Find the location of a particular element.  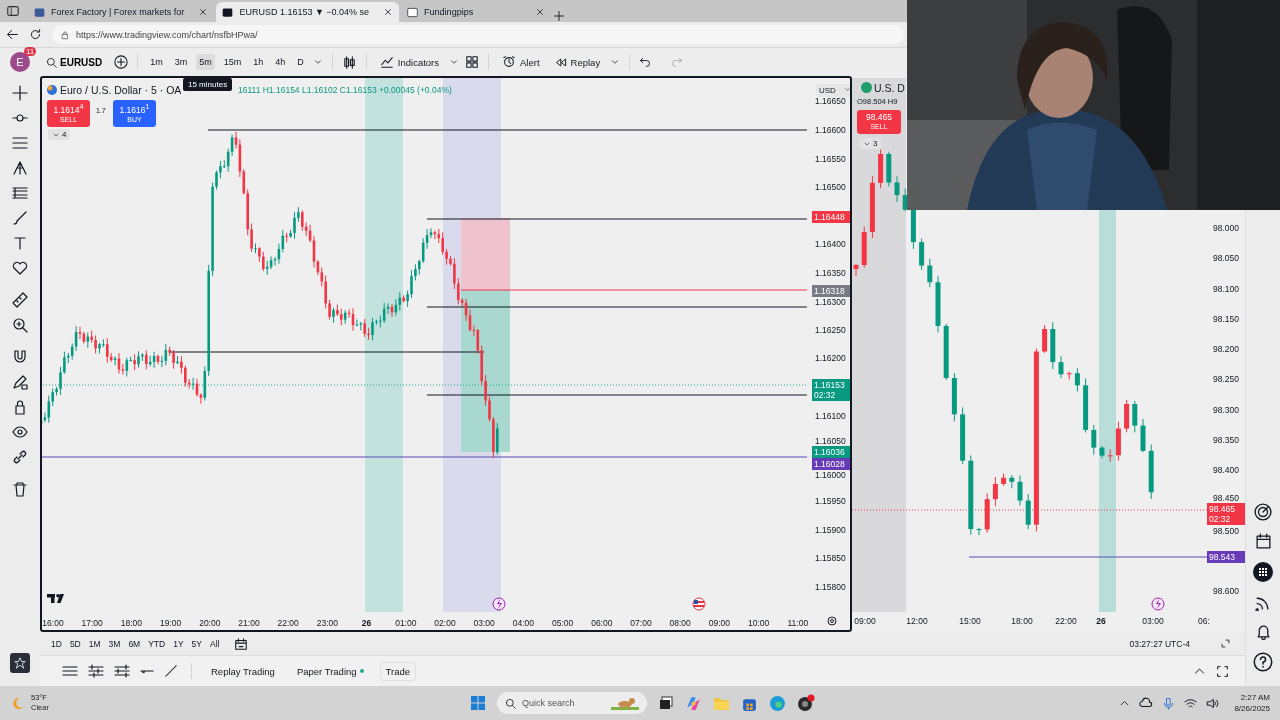

price-tick-label: 1.16000 is located at coordinates (830, 475).